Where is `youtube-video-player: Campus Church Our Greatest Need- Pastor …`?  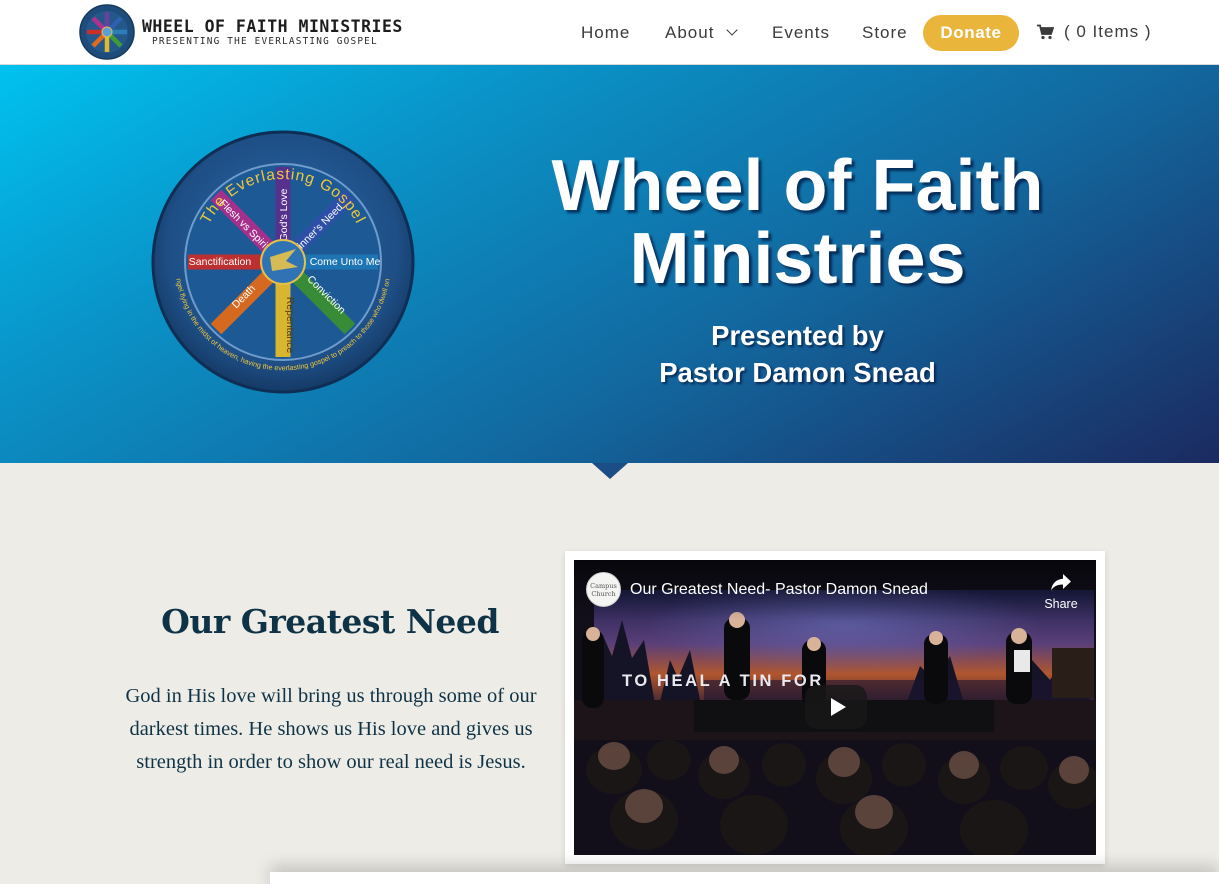
youtube-video-player: Campus Church Our Greatest Need- Pastor … is located at coordinates (835, 707).